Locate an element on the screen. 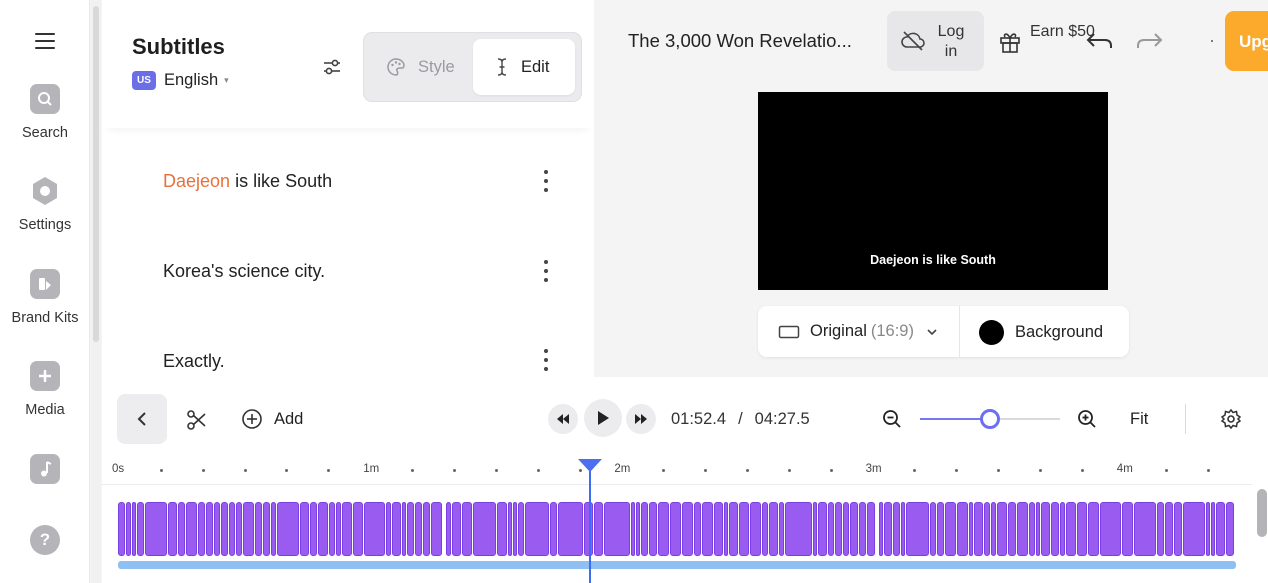 The image size is (1268, 583). sidebar-item-help: ? is located at coordinates (45, 540).